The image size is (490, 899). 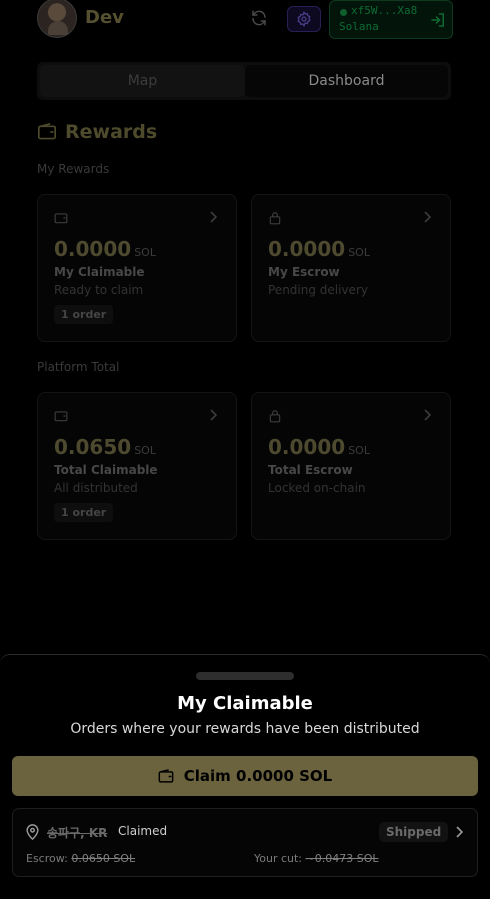 I want to click on wallet-address: xf5W...Xa8, so click(x=384, y=10).